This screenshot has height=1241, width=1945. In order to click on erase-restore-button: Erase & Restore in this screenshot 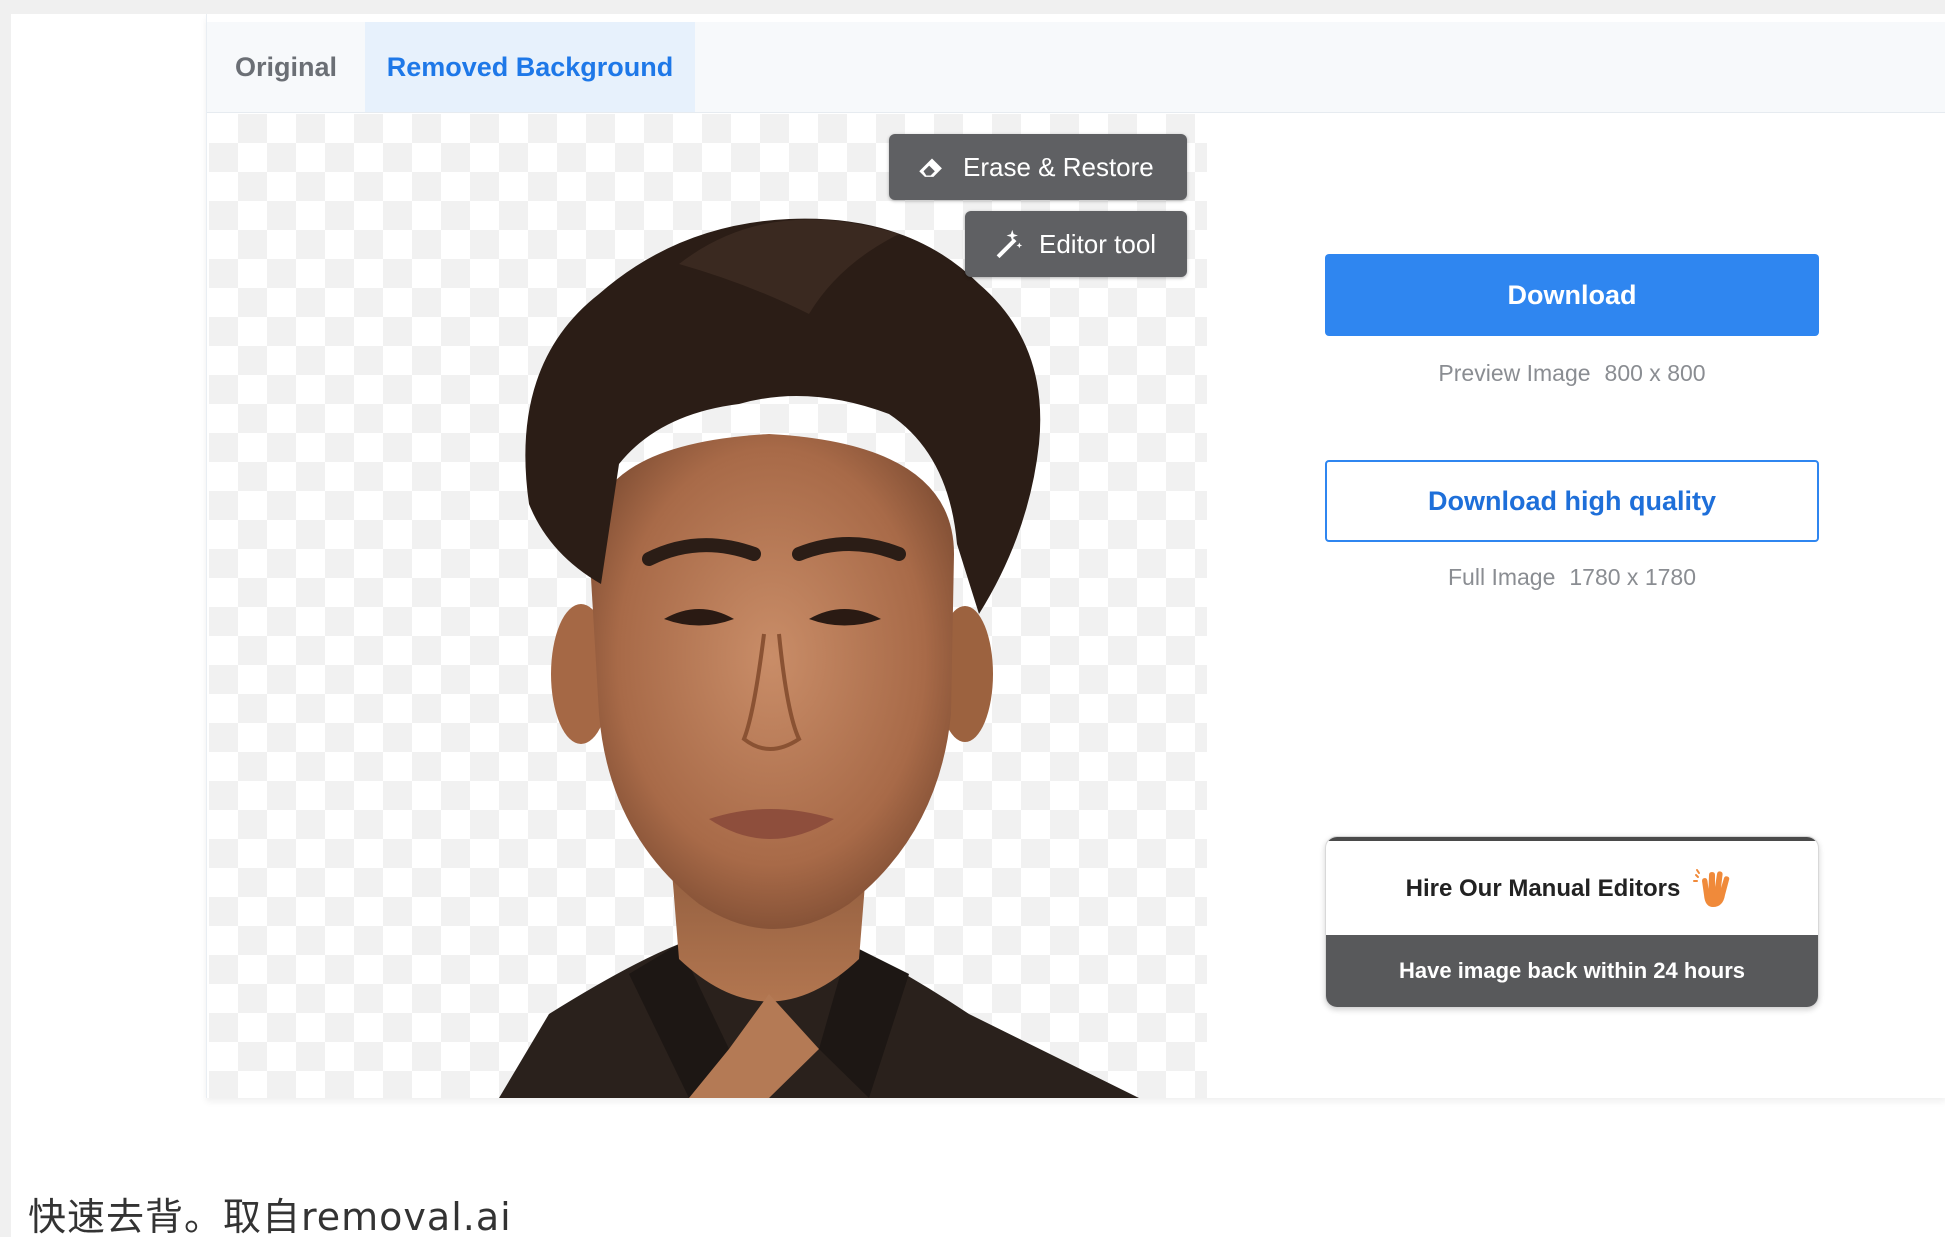, I will do `click(1038, 167)`.